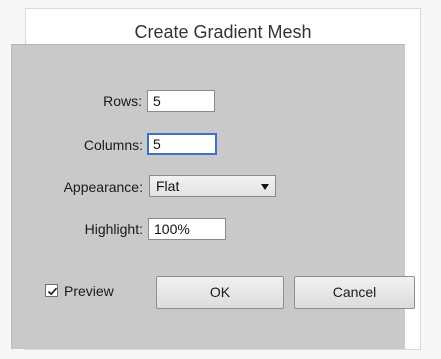 The height and width of the screenshot is (359, 441). I want to click on rows-label: Rows:, so click(122, 101).